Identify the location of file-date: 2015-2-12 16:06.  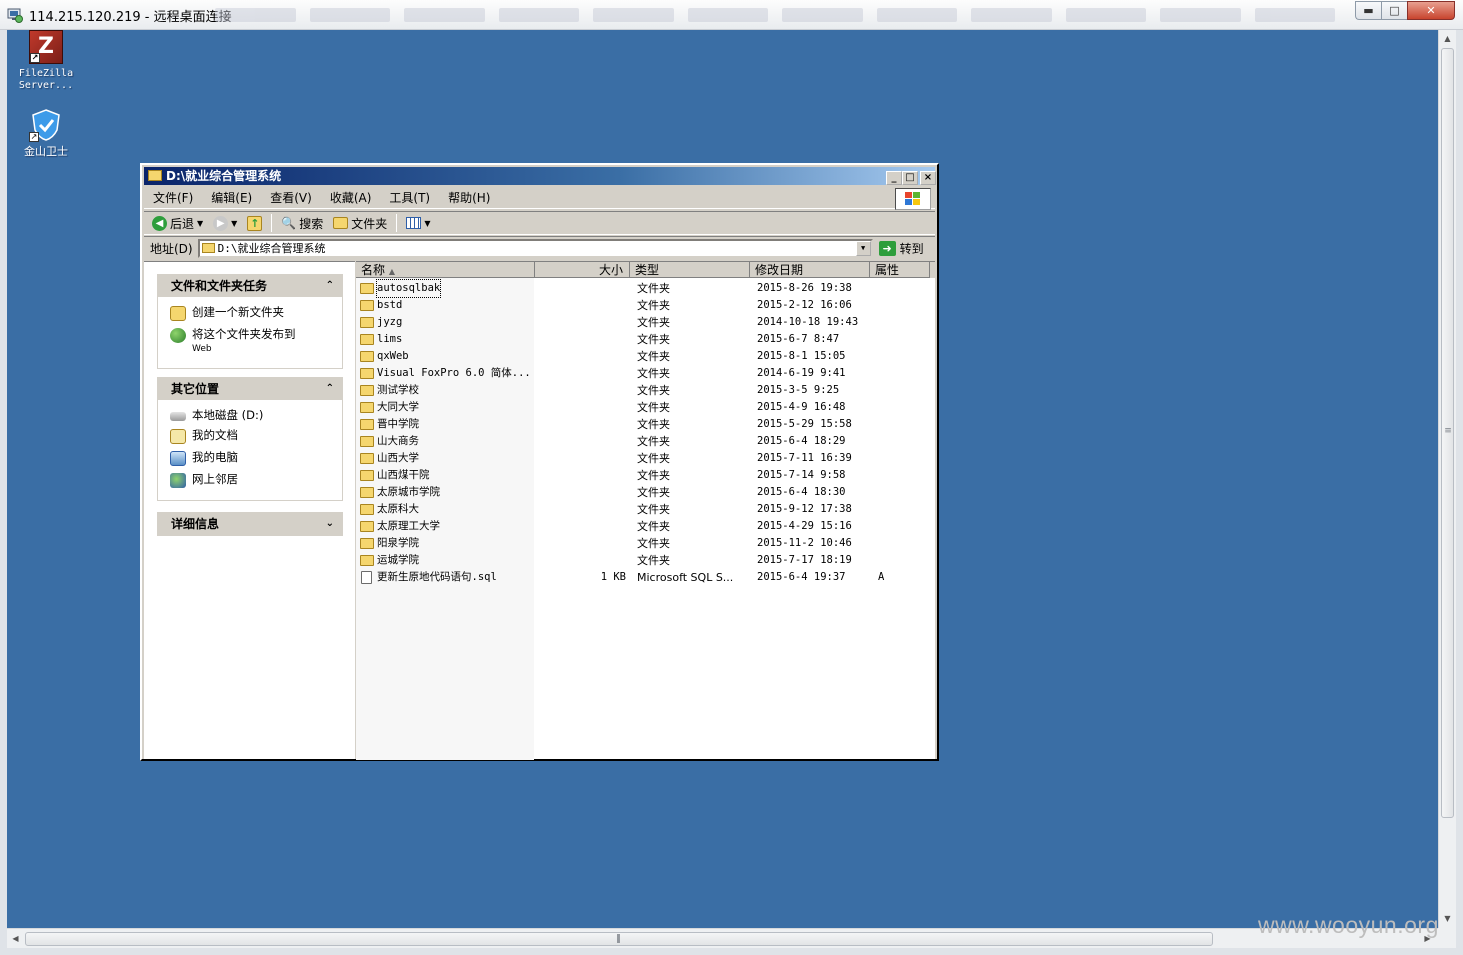
(804, 305).